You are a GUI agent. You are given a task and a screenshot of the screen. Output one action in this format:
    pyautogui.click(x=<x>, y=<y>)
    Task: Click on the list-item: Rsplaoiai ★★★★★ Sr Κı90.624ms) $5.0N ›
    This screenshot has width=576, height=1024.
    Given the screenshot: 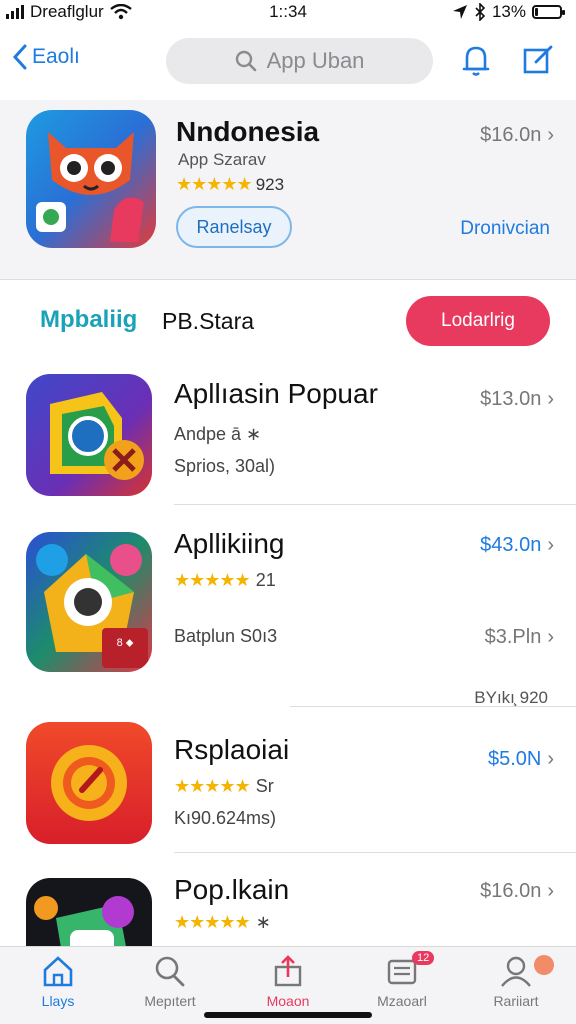 What is the action you would take?
    pyautogui.click(x=288, y=785)
    